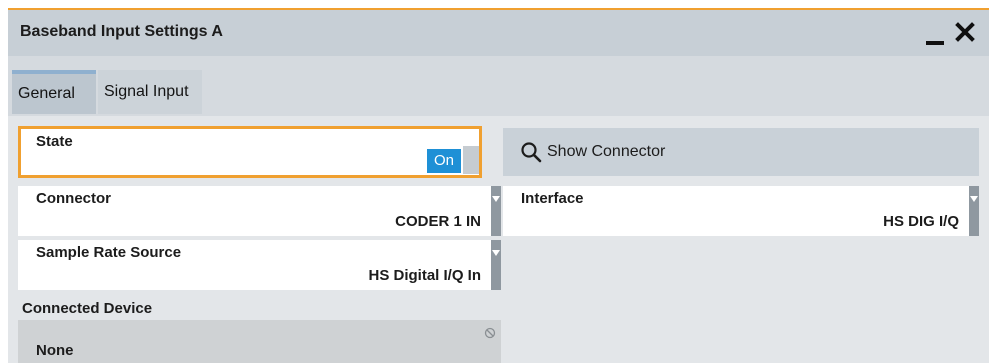 The height and width of the screenshot is (363, 989). Describe the element at coordinates (259, 341) in the screenshot. I see `connected-device-field: None` at that location.